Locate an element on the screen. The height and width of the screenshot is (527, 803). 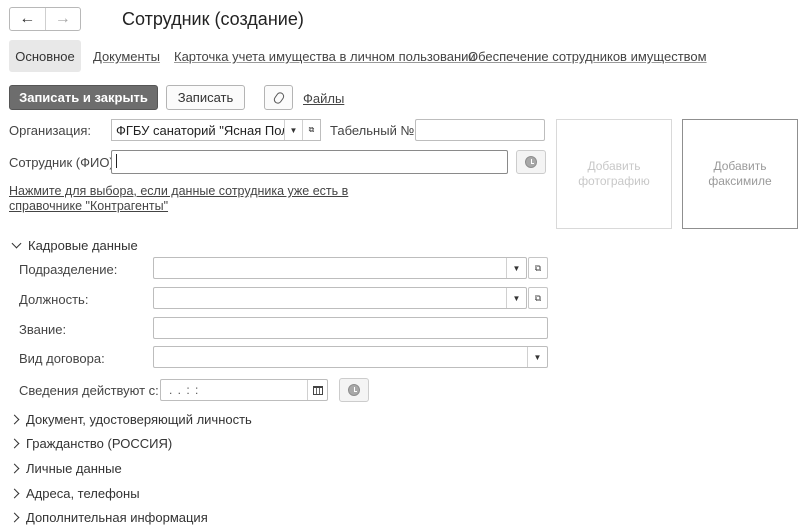
calendar-button is located at coordinates (317, 390).